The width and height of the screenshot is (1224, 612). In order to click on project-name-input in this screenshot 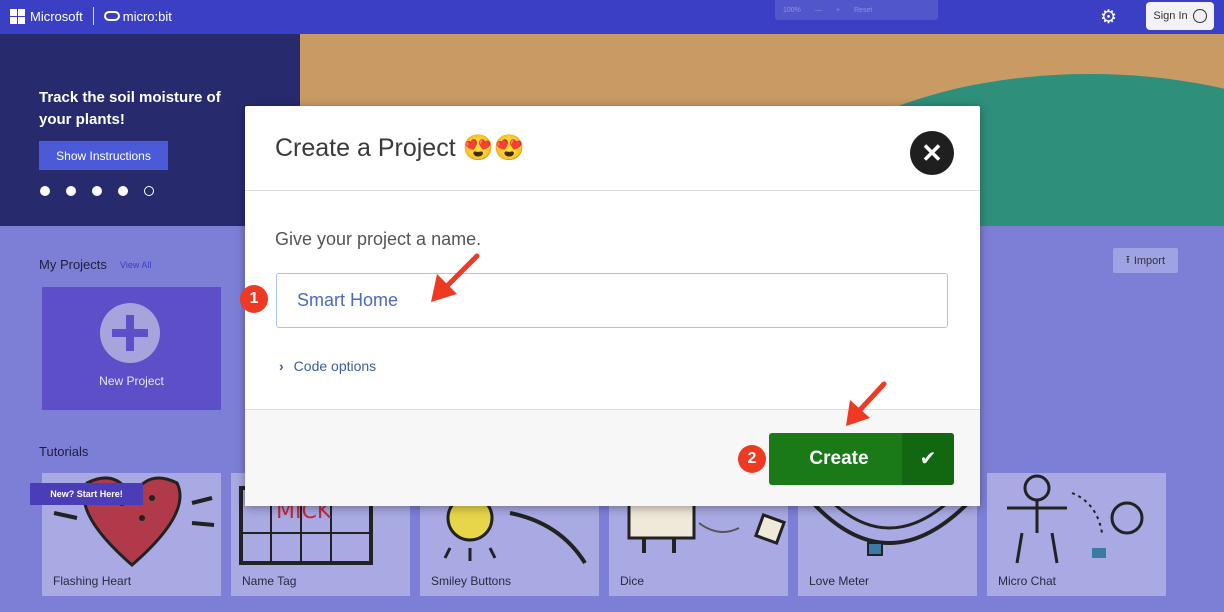, I will do `click(612, 300)`.